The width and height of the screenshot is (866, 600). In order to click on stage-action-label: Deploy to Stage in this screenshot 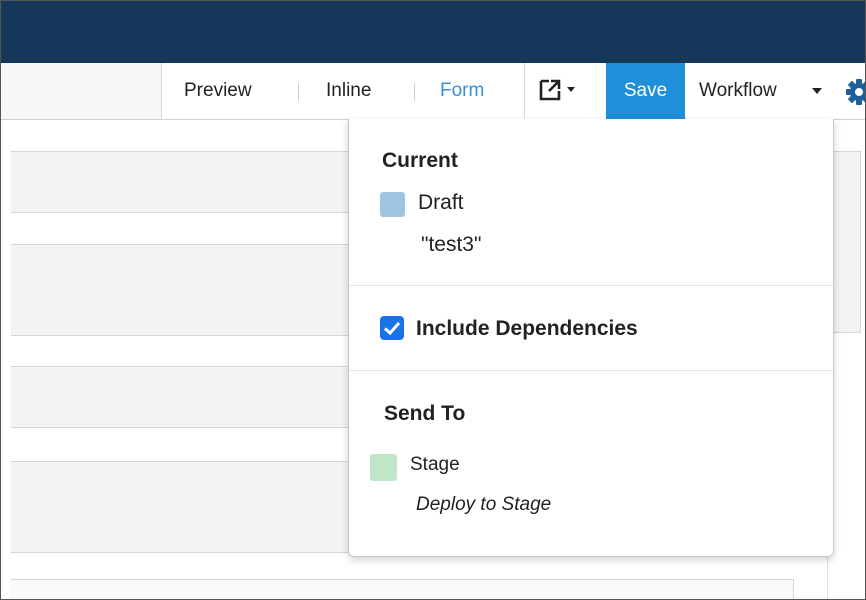, I will do `click(484, 504)`.